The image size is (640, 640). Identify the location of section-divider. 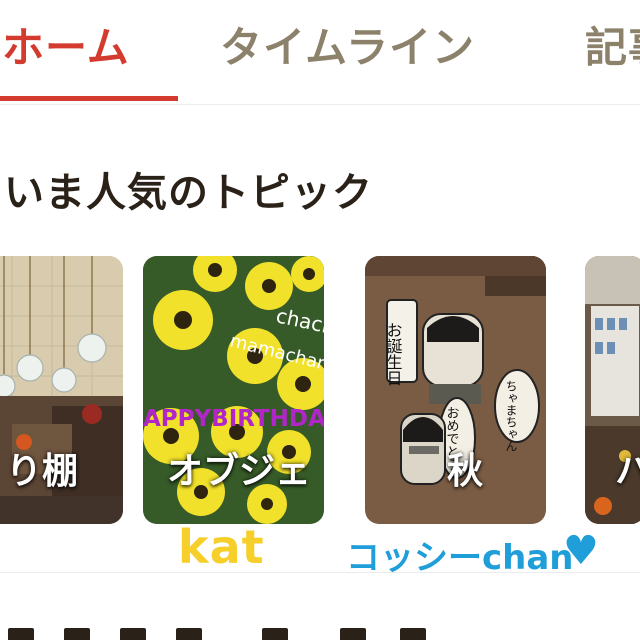
(320, 572).